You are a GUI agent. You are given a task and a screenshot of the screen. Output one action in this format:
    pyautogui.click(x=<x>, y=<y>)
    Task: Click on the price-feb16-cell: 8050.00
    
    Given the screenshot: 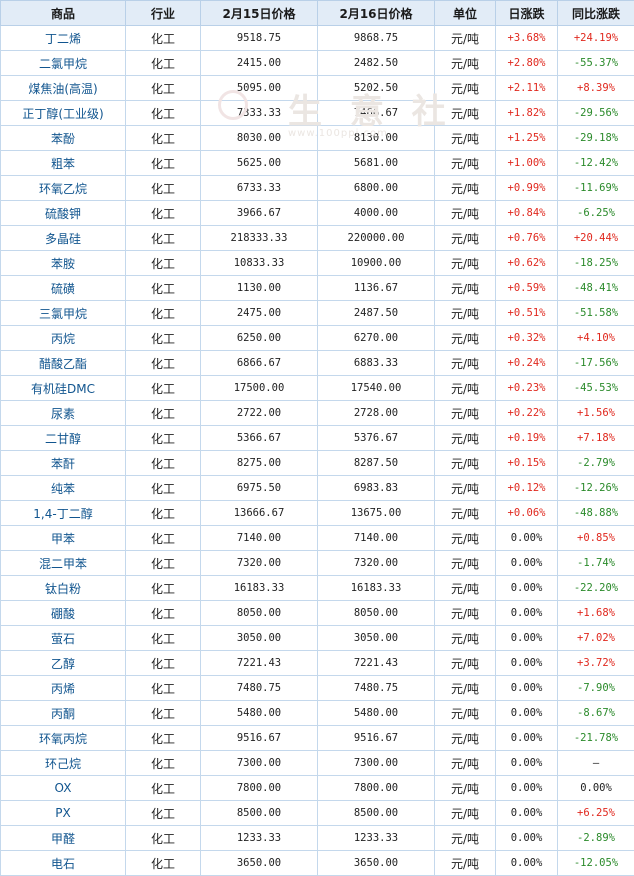 What is the action you would take?
    pyautogui.click(x=376, y=613)
    